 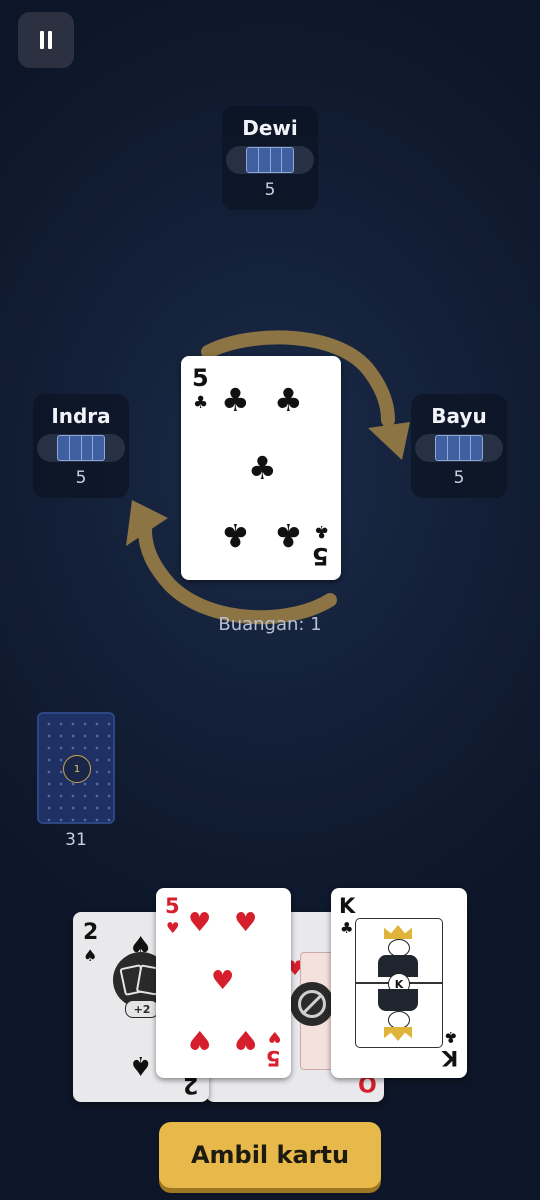 I want to click on discard-top-card: 5 ♣ ♣ ♣ ♣ ♣ ♣ ♣ 5, so click(x=261, y=468).